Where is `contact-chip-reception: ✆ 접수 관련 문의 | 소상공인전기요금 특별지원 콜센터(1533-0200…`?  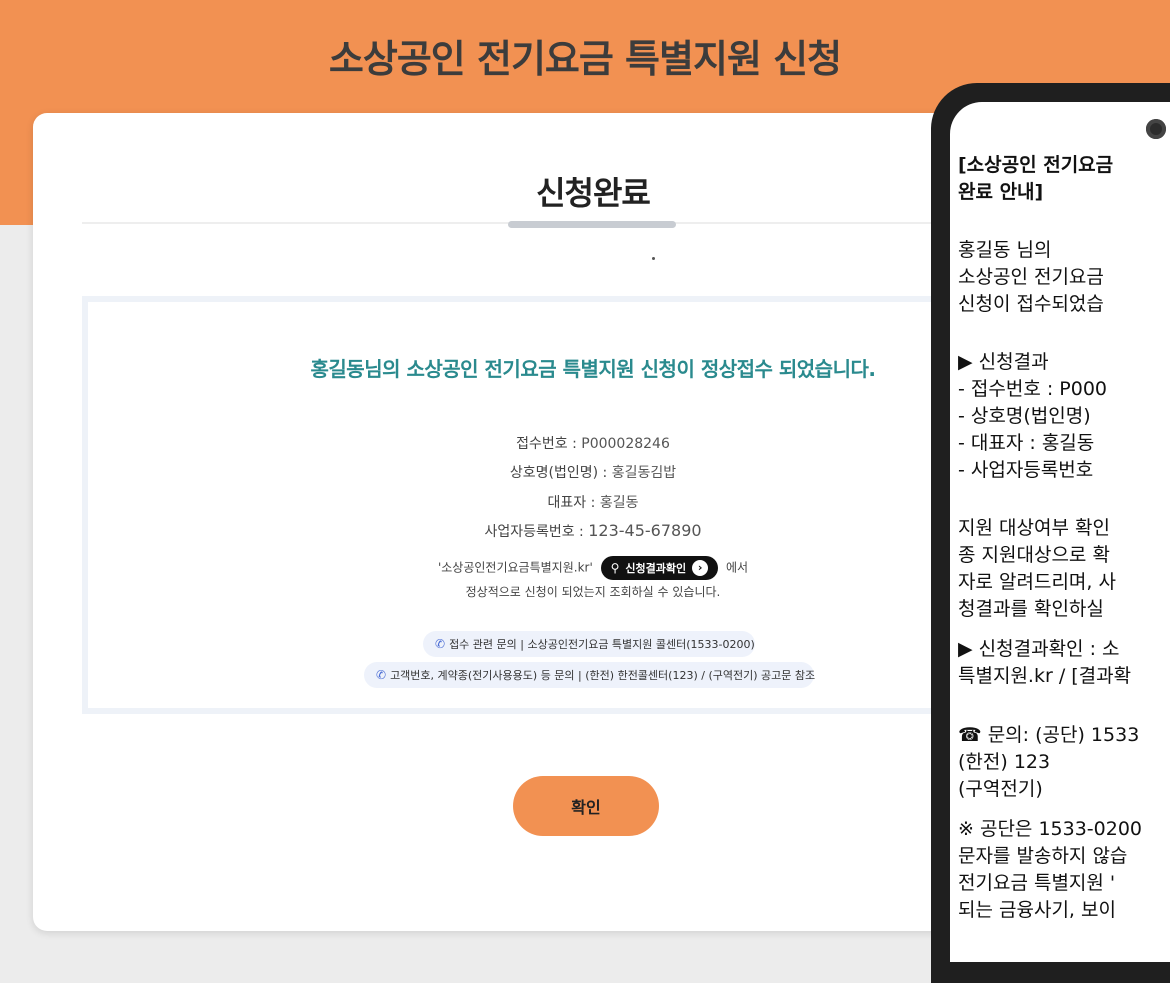 contact-chip-reception: ✆ 접수 관련 문의 | 소상공인전기요금 특별지원 콜센터(1533-0200… is located at coordinates (589, 644).